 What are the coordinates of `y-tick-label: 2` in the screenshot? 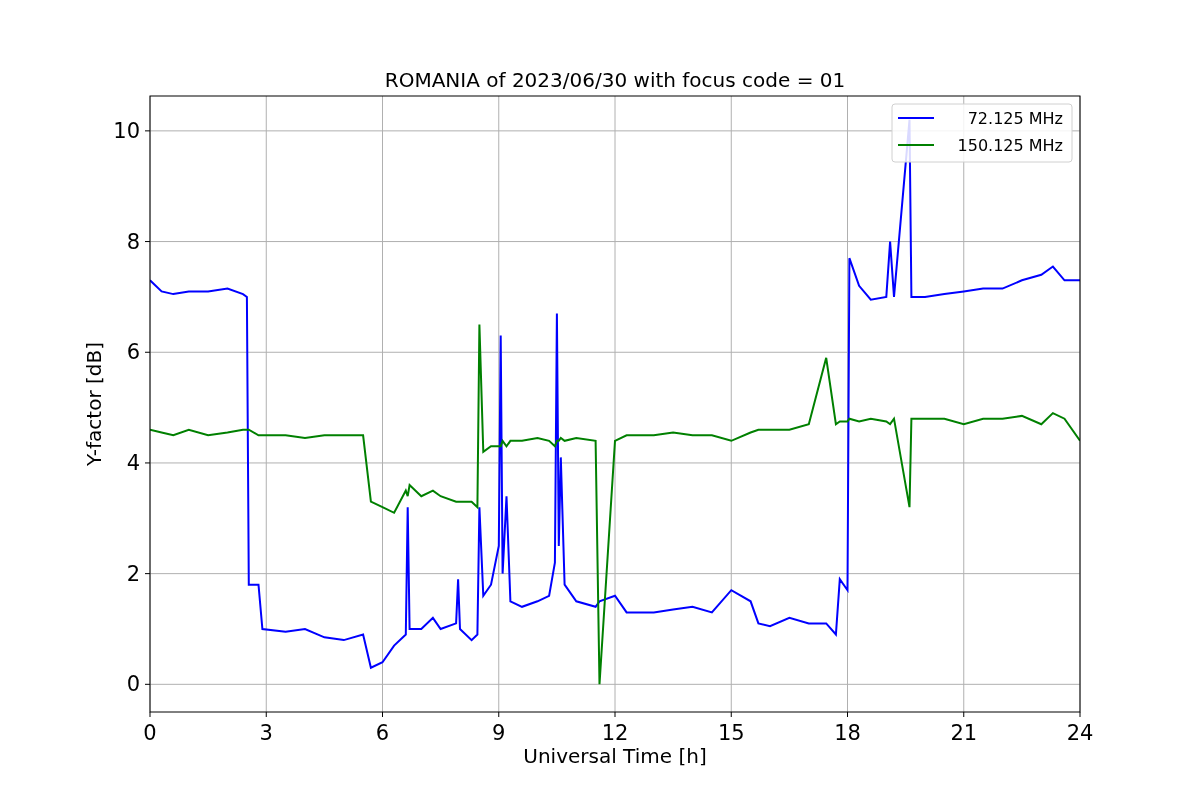 It's located at (133, 573).